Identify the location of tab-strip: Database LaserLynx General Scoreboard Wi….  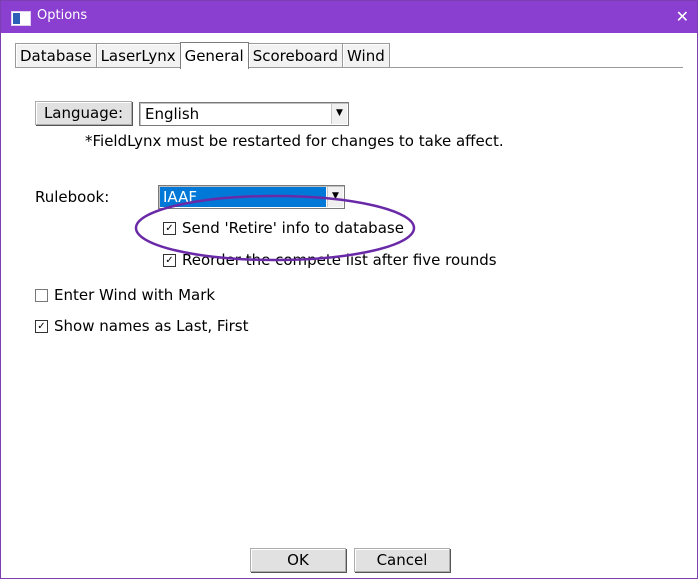
(202, 55).